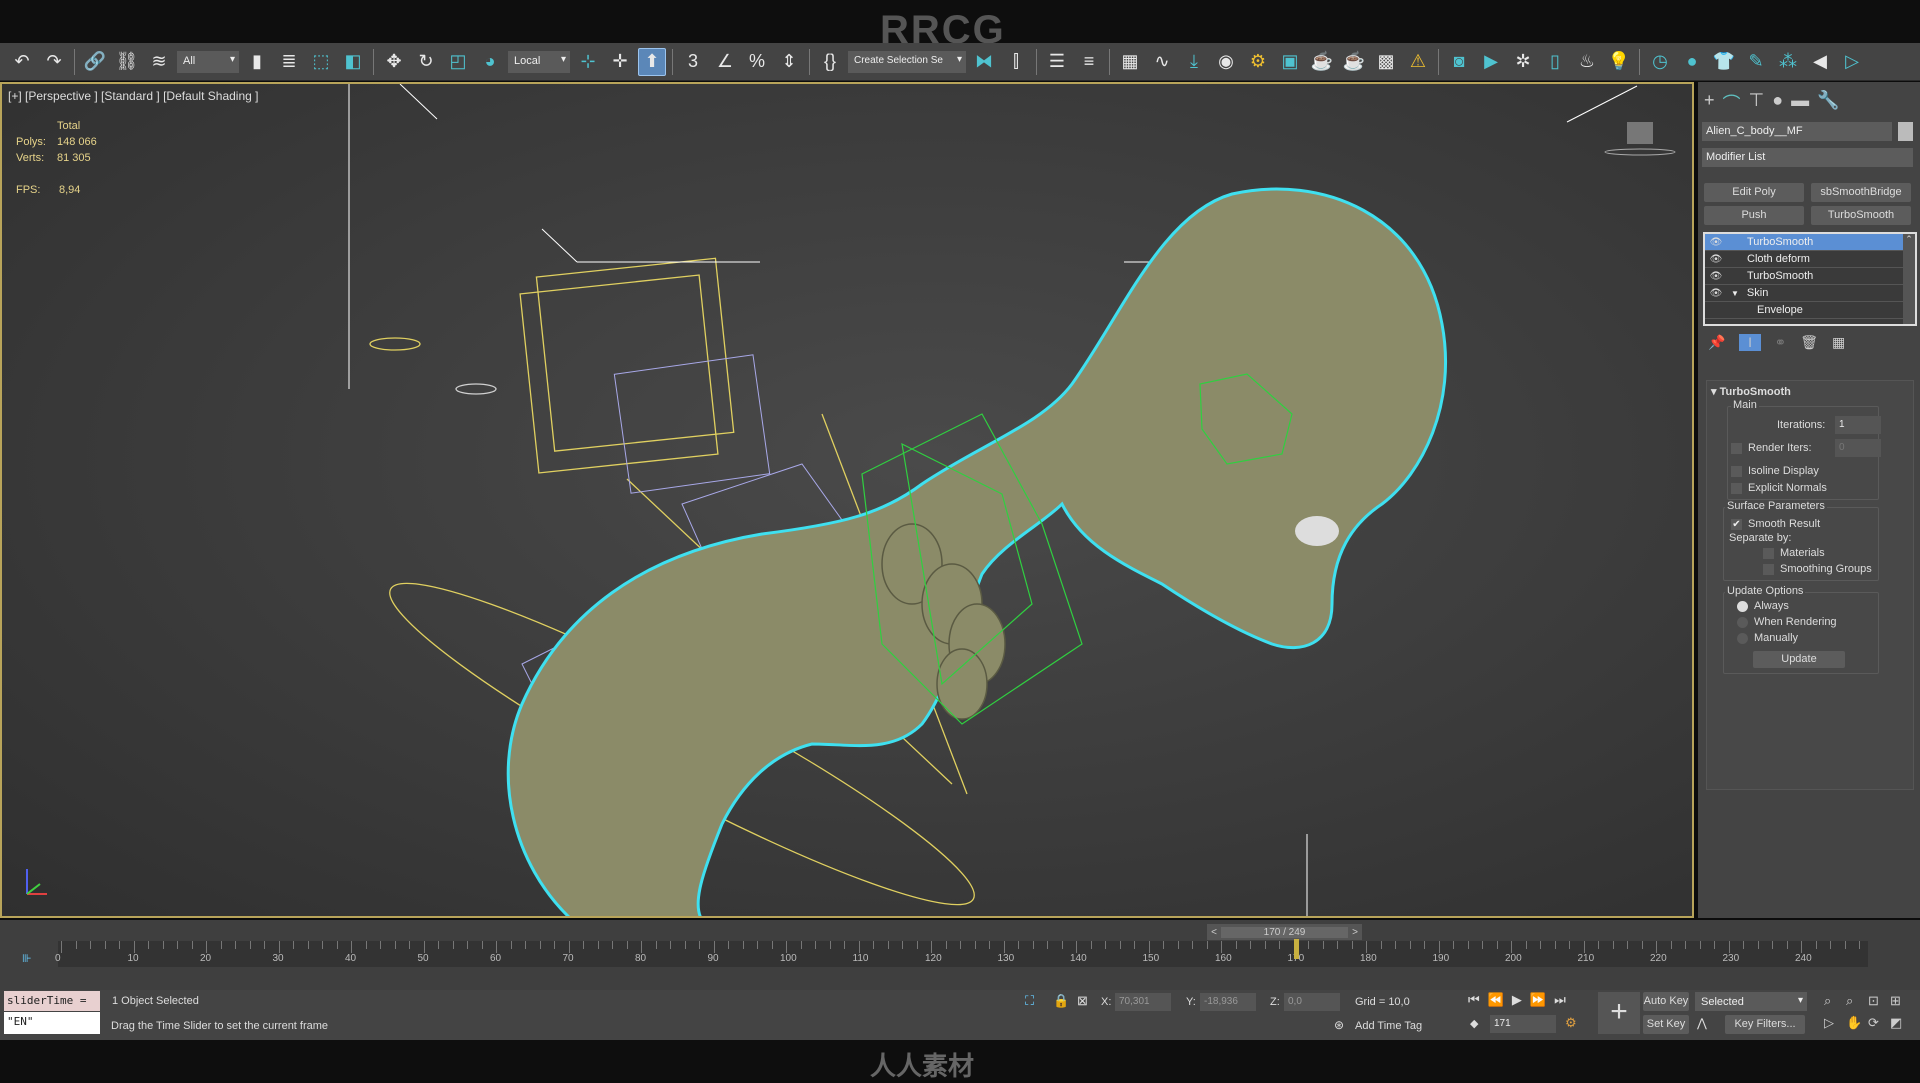 The height and width of the screenshot is (1083, 1920). Describe the element at coordinates (1810, 276) in the screenshot. I see `stack-item-turbosmooth-2: 👁 TurboSmooth` at that location.